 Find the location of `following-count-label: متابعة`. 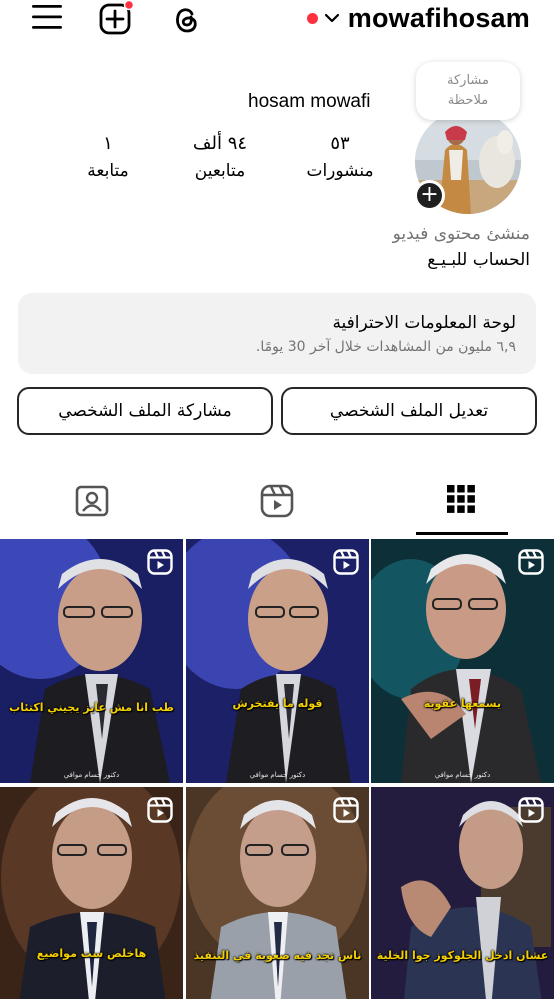

following-count-label: متابعة is located at coordinates (108, 171).